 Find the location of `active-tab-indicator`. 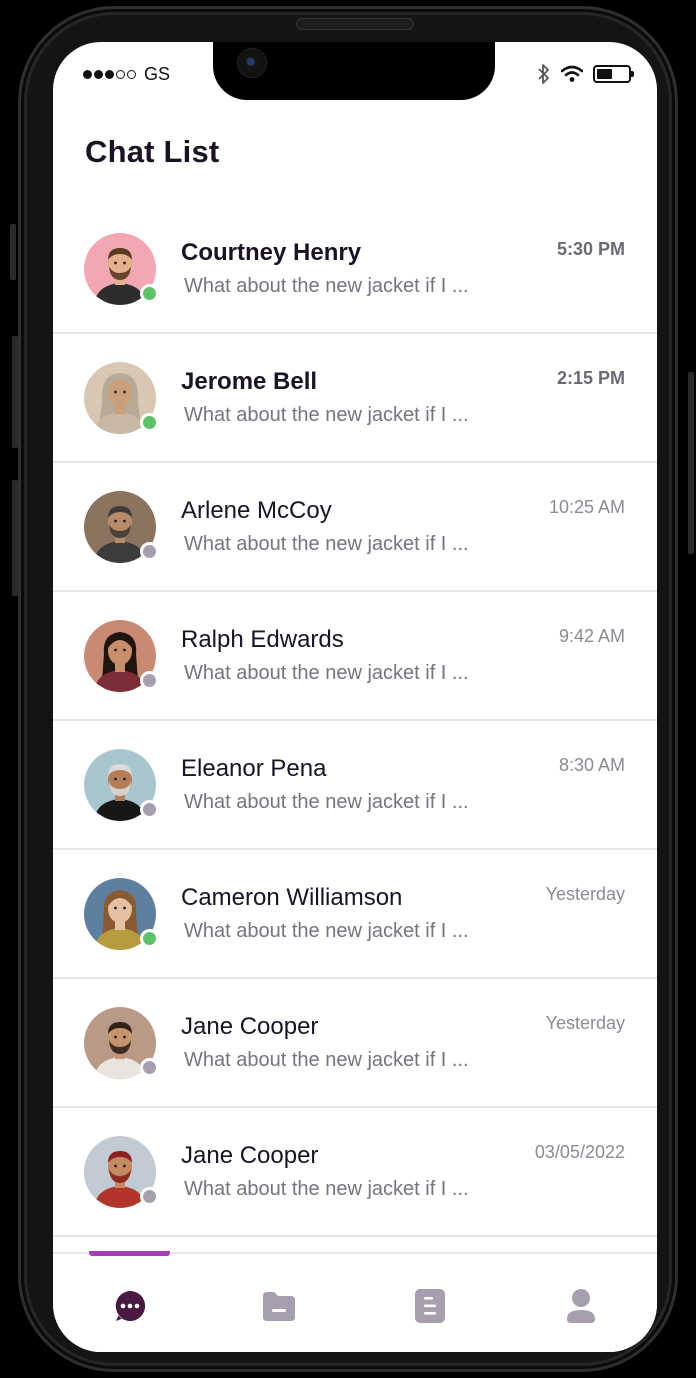

active-tab-indicator is located at coordinates (129, 1253).